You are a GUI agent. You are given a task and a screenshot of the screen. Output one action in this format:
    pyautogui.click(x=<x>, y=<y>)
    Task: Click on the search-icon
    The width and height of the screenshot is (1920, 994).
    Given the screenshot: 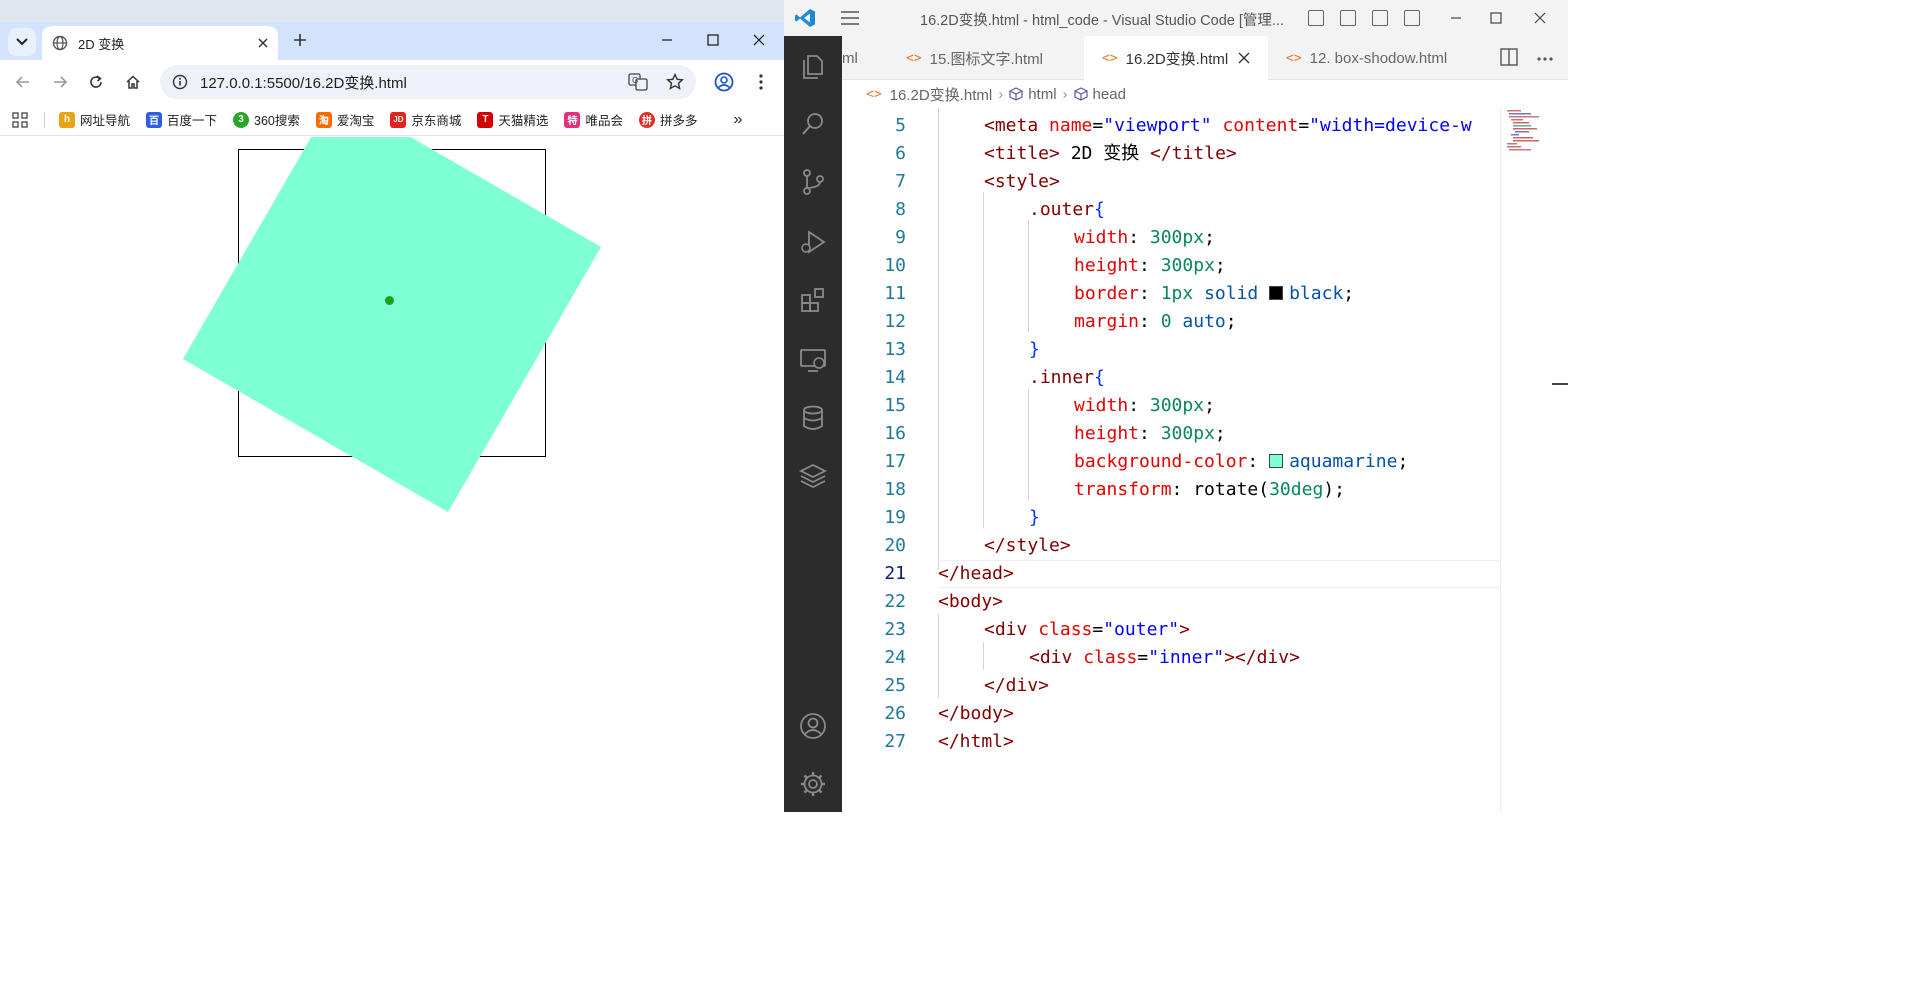 What is the action you would take?
    pyautogui.click(x=813, y=124)
    